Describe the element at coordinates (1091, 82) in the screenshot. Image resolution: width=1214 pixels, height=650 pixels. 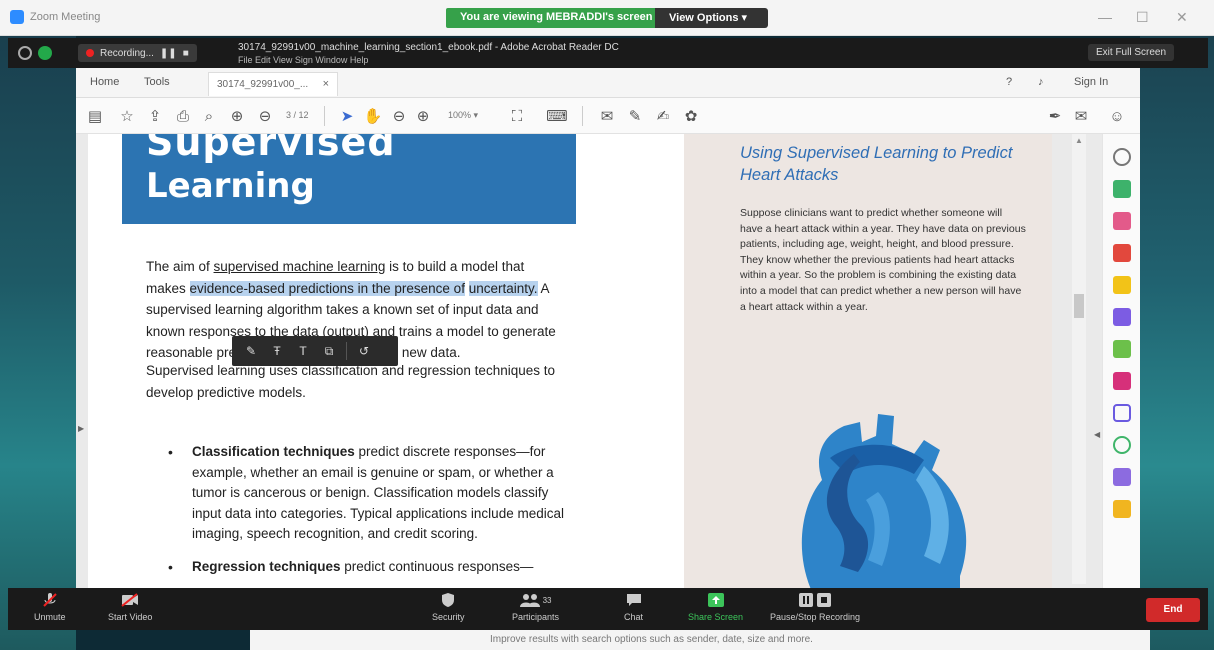
I see `sign-in-link: Sign In` at that location.